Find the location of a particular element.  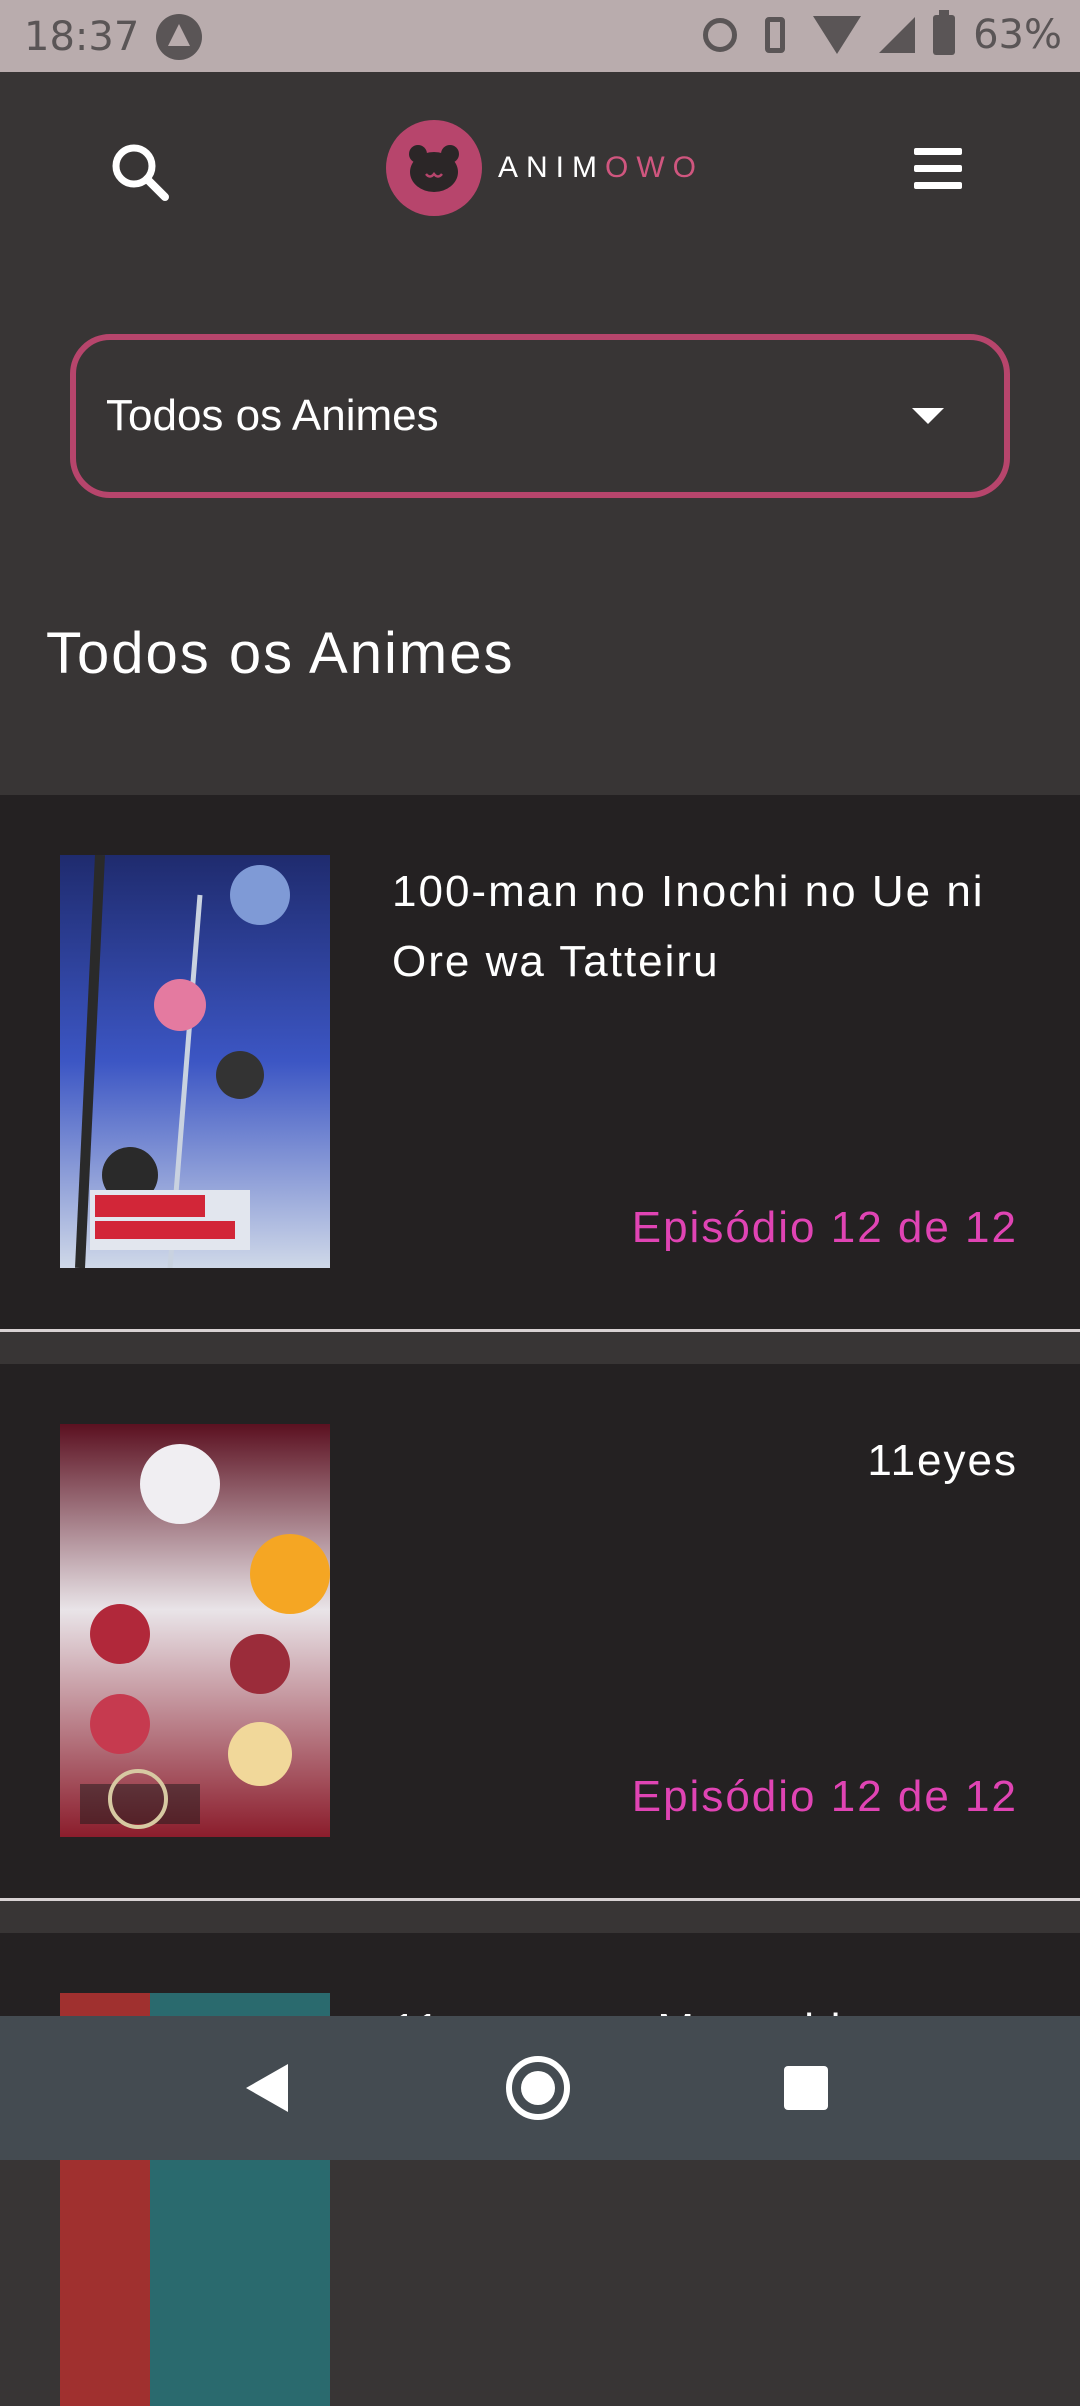

recents-icon is located at coordinates (806, 2088).